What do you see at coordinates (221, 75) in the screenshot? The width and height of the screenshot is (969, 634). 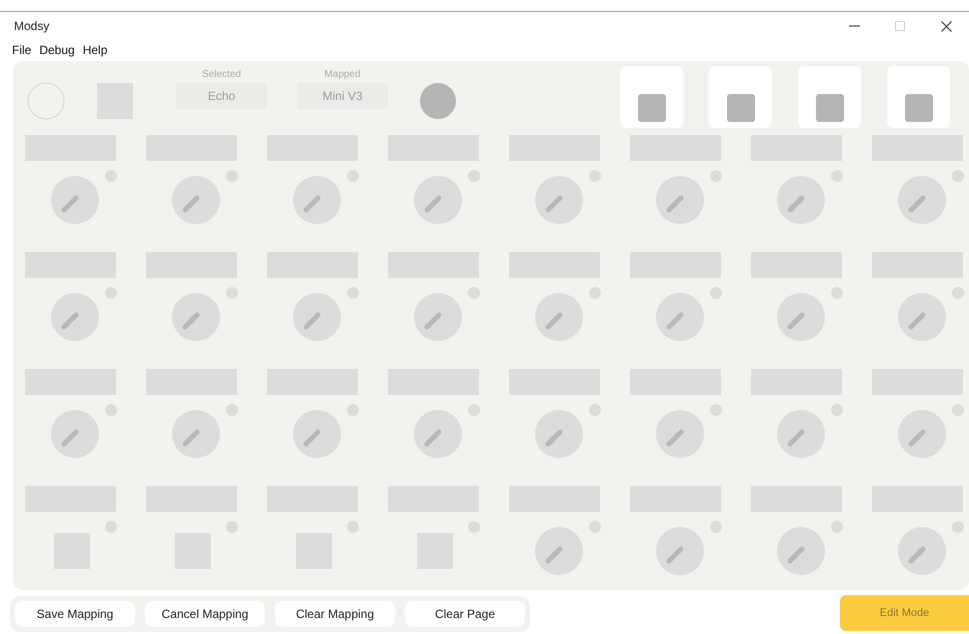 I see `field-label: Selected` at bounding box center [221, 75].